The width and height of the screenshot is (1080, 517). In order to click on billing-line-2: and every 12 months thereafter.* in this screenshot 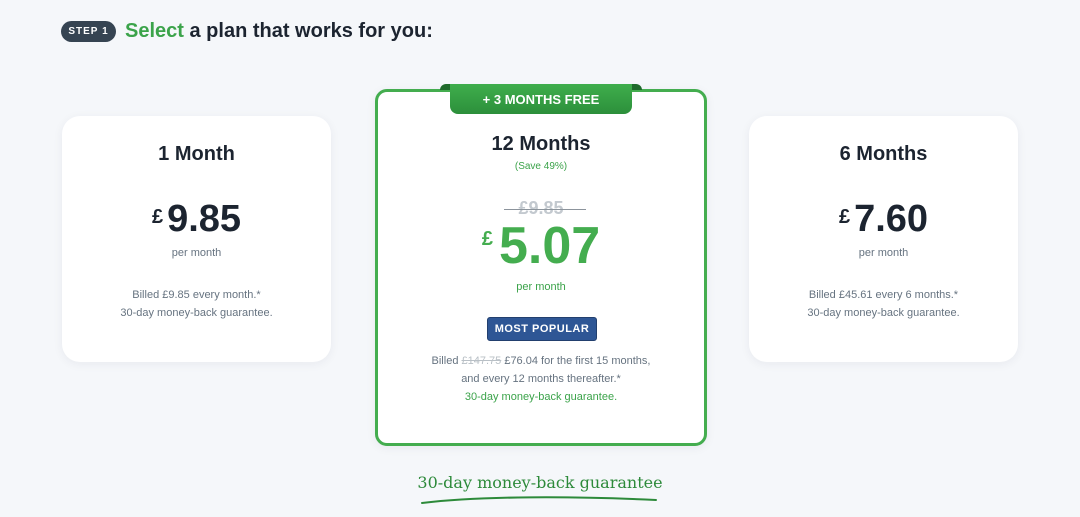, I will do `click(541, 379)`.